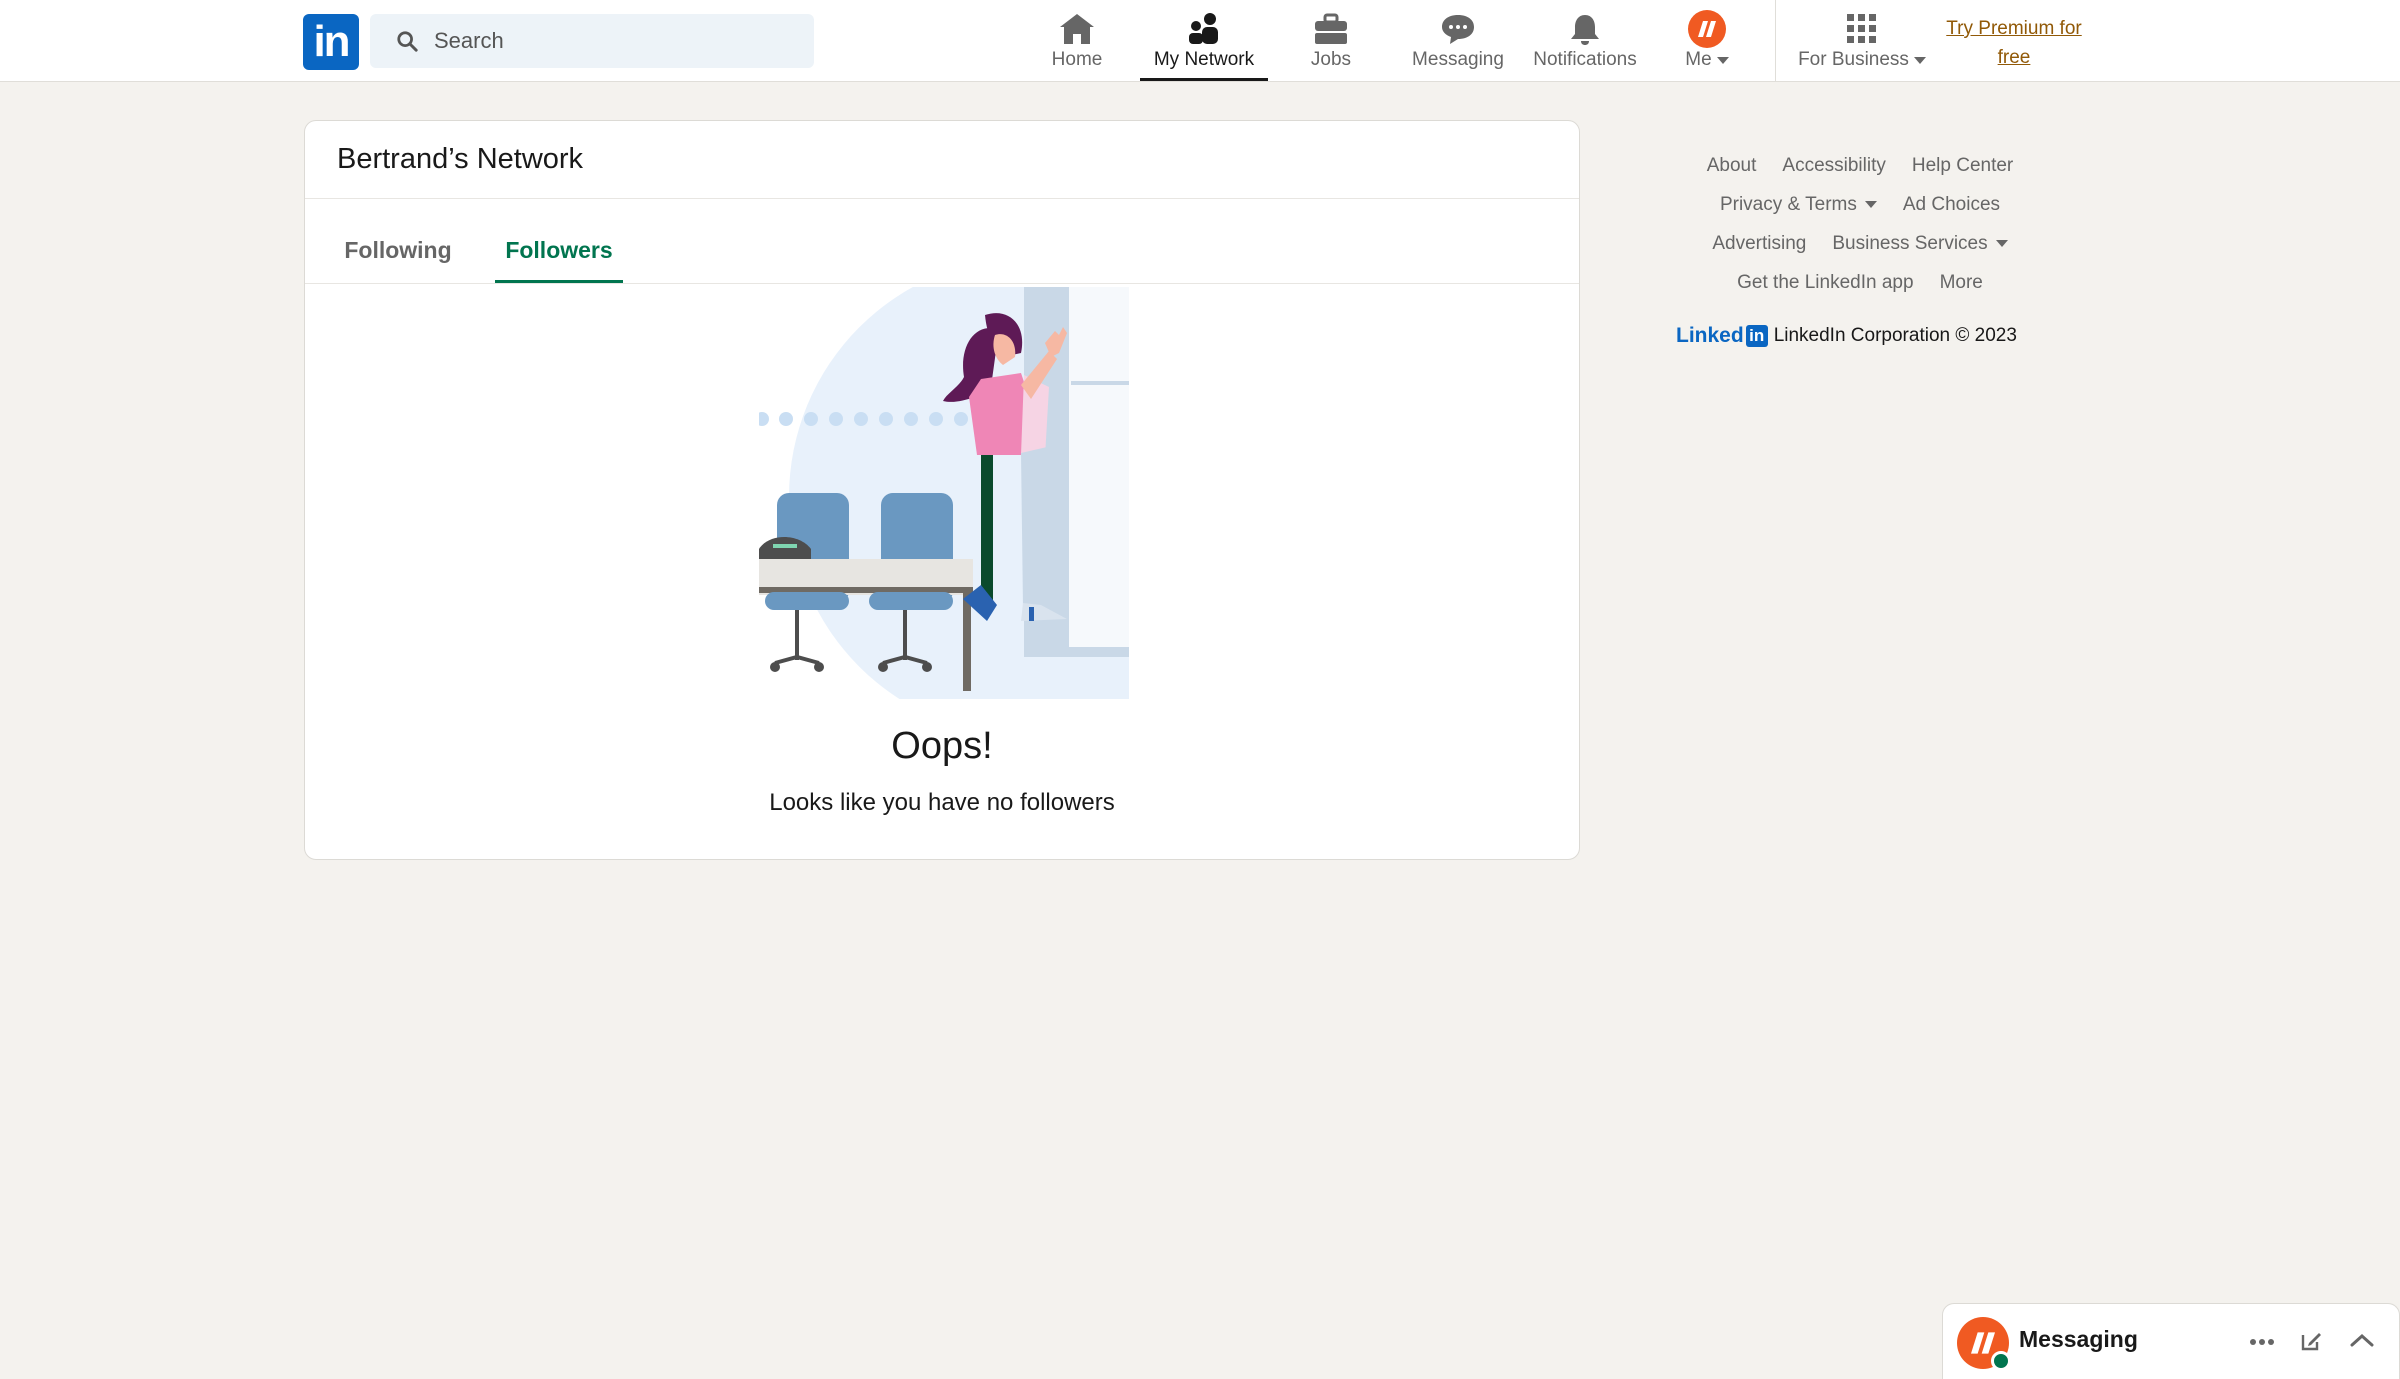 Image resolution: width=2400 pixels, height=1379 pixels. I want to click on footer-ad-choices-link: Ad Choices, so click(1951, 205).